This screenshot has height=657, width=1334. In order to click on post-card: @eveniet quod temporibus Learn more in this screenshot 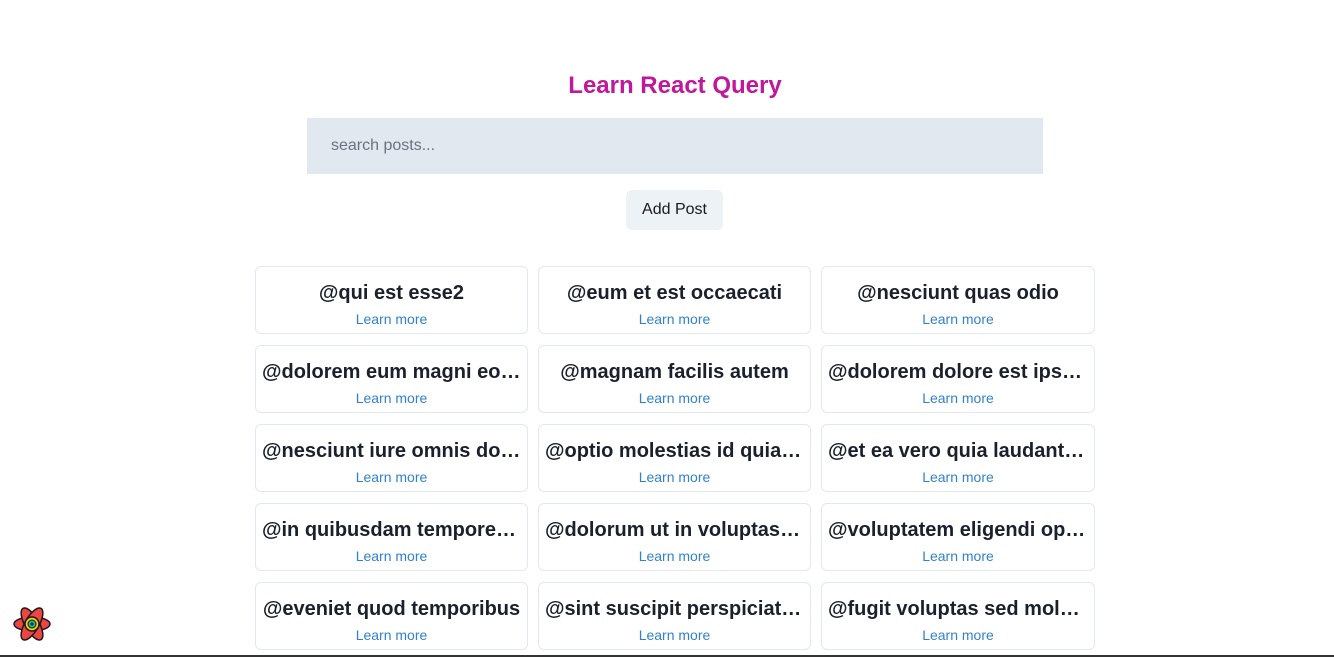, I will do `click(391, 616)`.